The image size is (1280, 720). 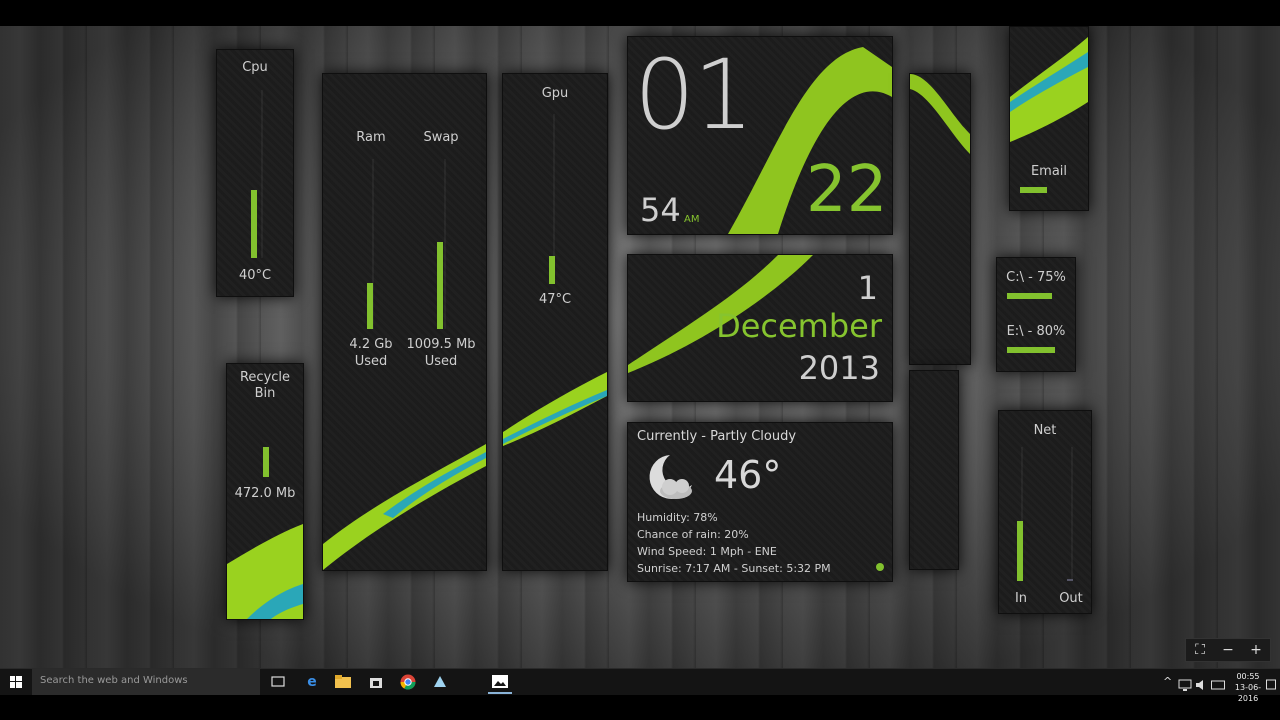 What do you see at coordinates (1029, 296) in the screenshot?
I see `drive-c-bar` at bounding box center [1029, 296].